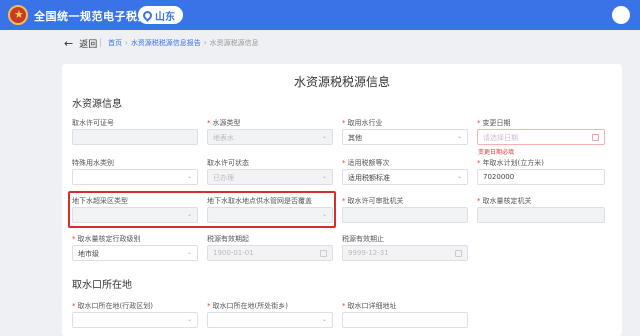  Describe the element at coordinates (494, 123) in the screenshot. I see `change-date-label: * 变更日期` at that location.